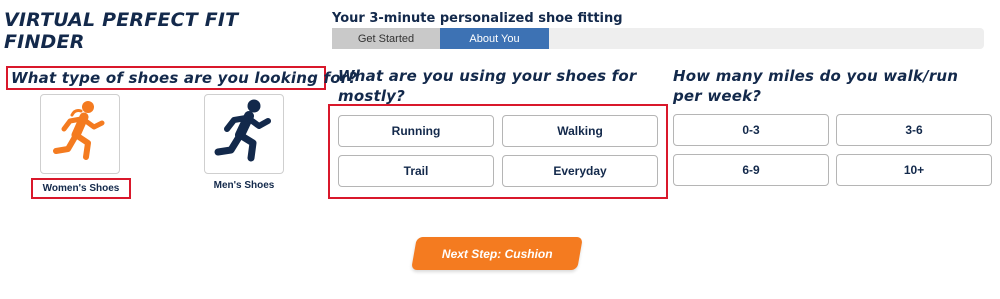 The width and height of the screenshot is (1000, 299). I want to click on next-step-label: Next Step: Cushion, so click(497, 253).